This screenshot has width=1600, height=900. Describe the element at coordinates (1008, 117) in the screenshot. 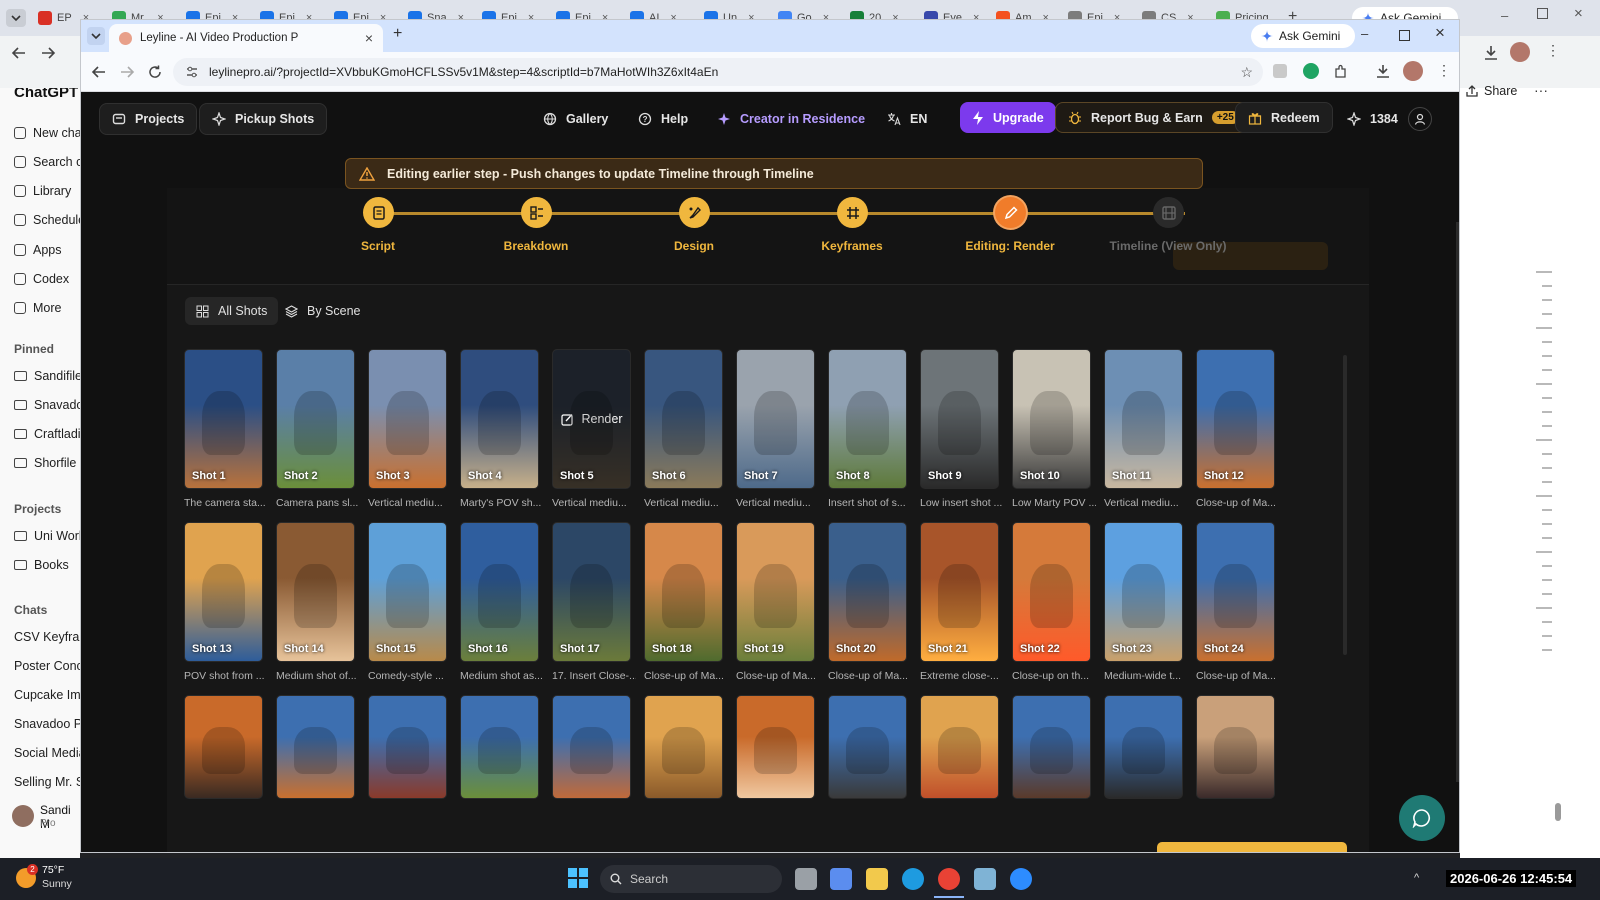

I see `upgrade-button: Upgrade` at that location.